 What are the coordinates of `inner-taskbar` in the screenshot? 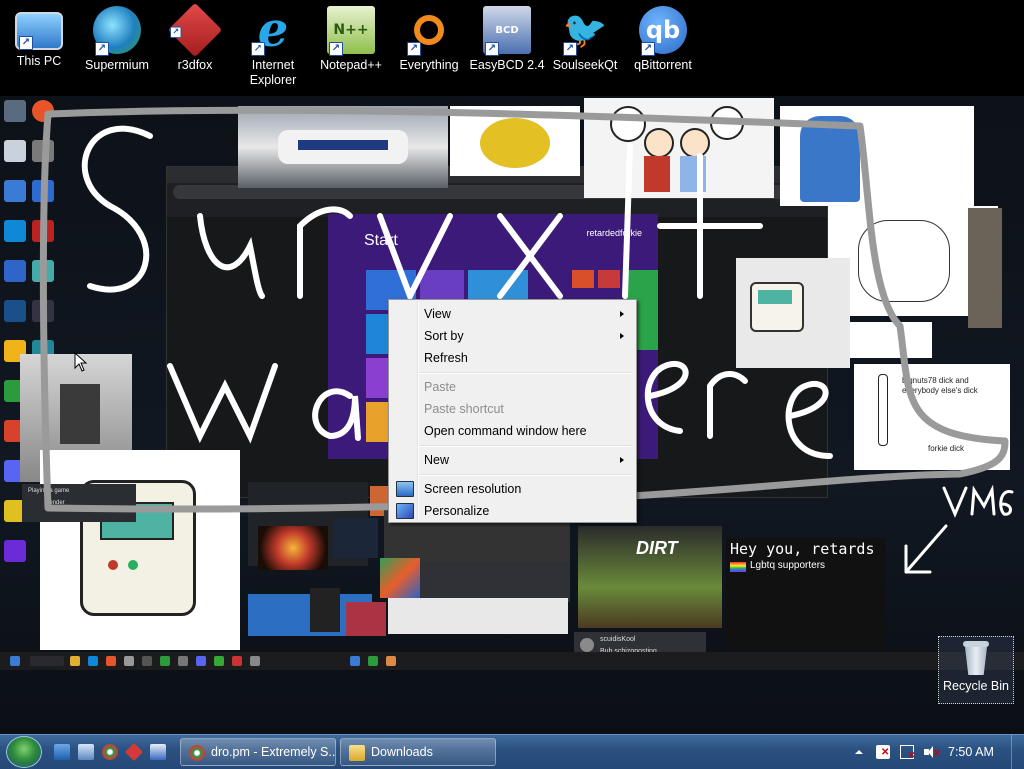 It's located at (512, 661).